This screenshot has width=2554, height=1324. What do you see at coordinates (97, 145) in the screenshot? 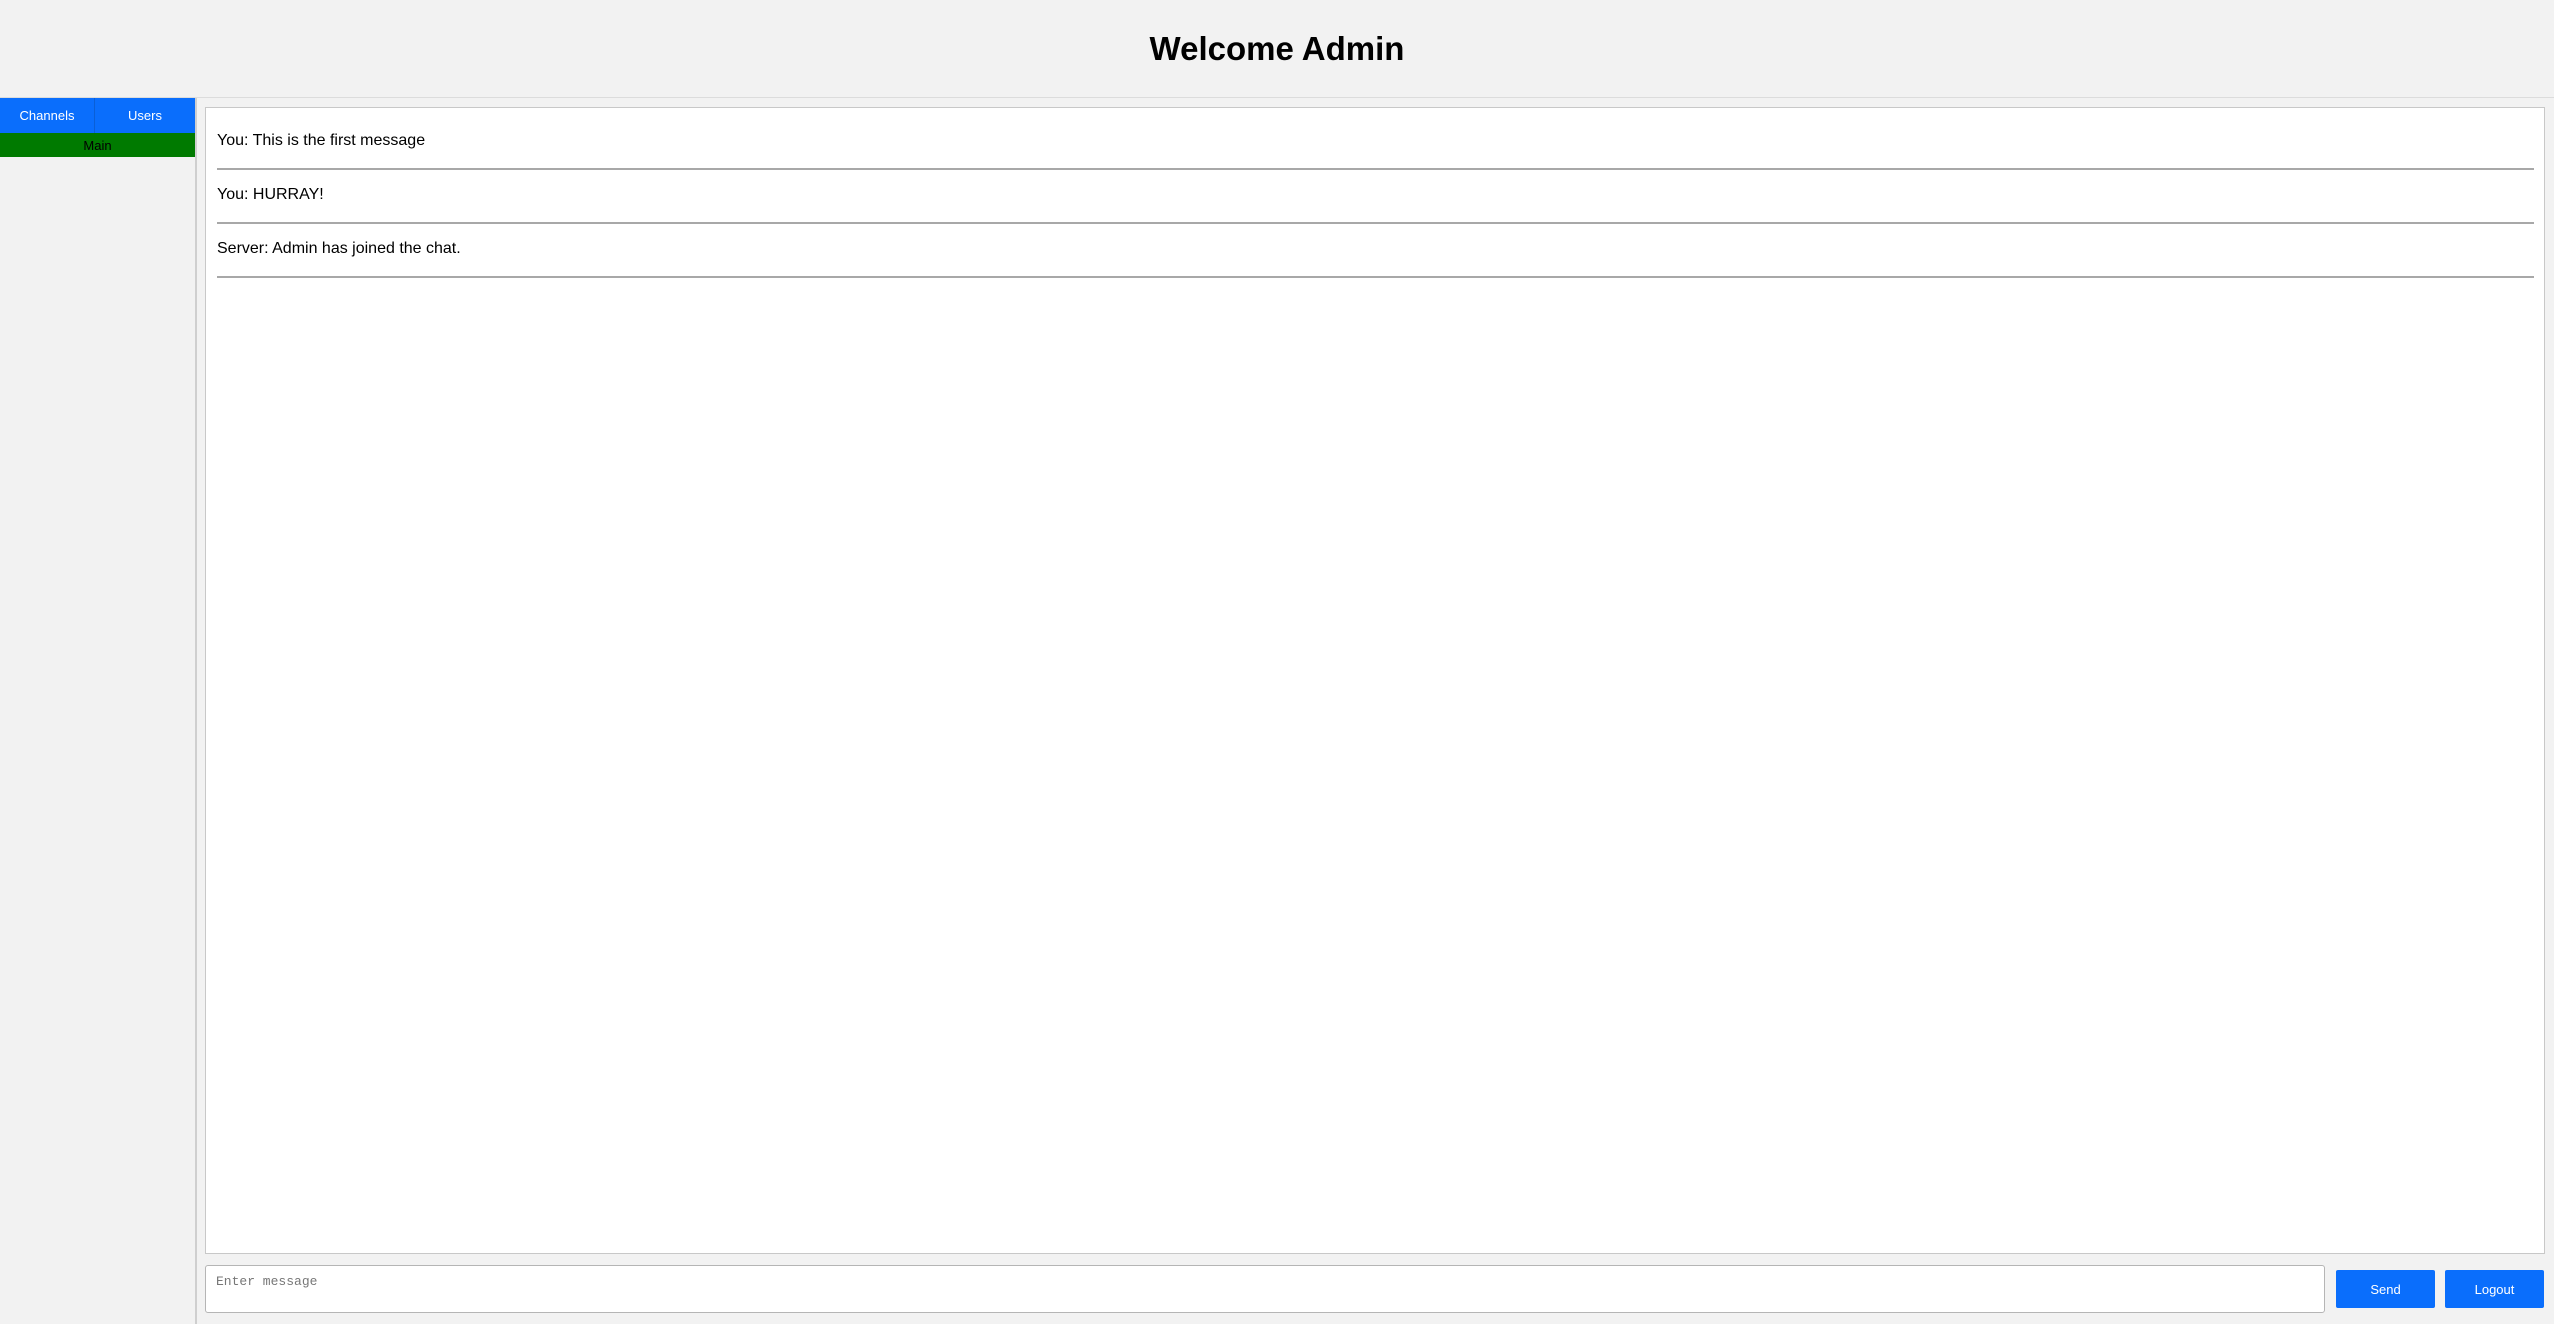
I see `channel-item-main: Main` at bounding box center [97, 145].